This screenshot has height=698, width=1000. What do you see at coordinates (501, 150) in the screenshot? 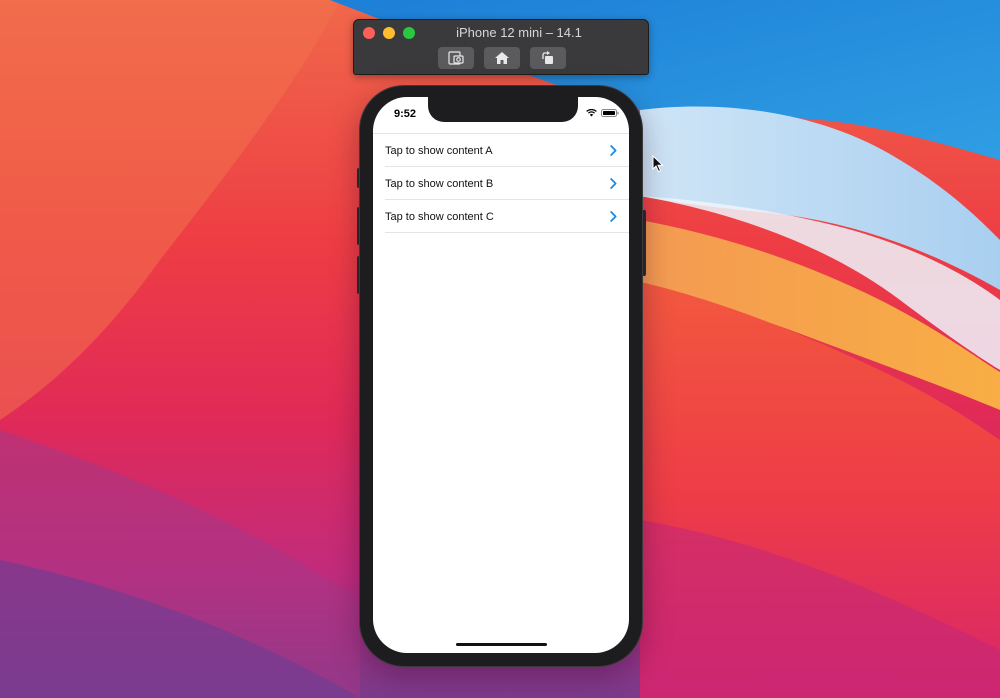
I see `list-item-content-a: Tap to show content A` at bounding box center [501, 150].